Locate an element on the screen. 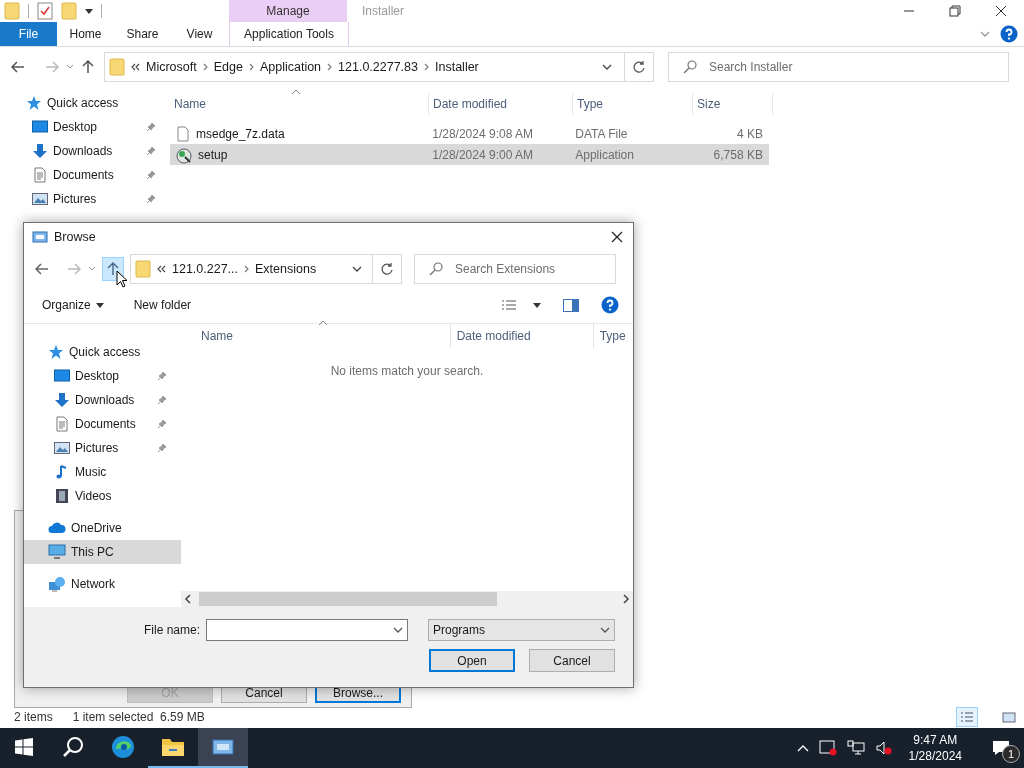 The height and width of the screenshot is (768, 1024). nav-item: Videos is located at coordinates (102, 496).